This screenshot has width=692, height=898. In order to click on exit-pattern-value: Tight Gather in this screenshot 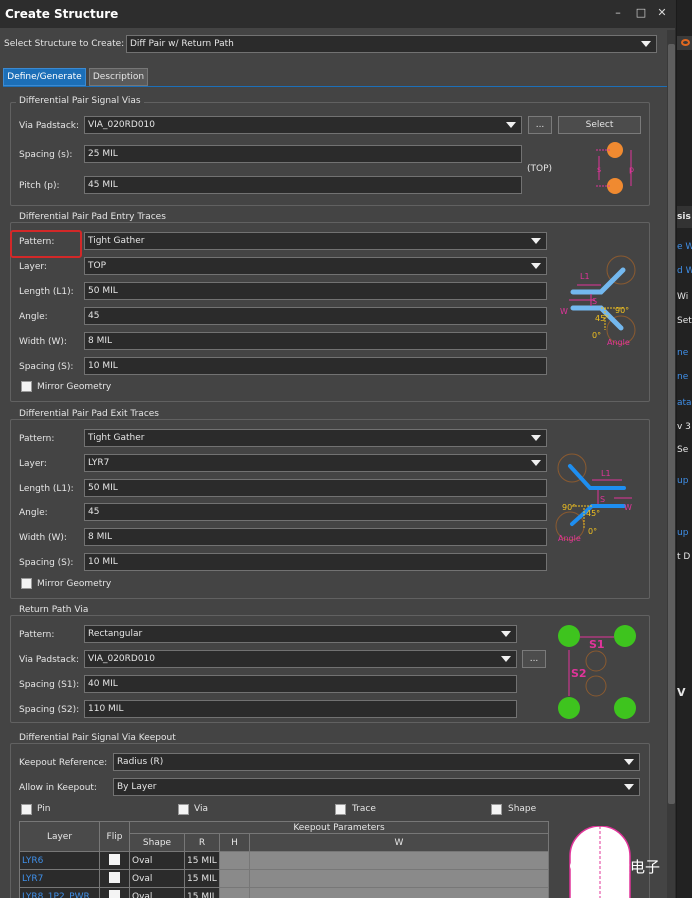, I will do `click(116, 438)`.